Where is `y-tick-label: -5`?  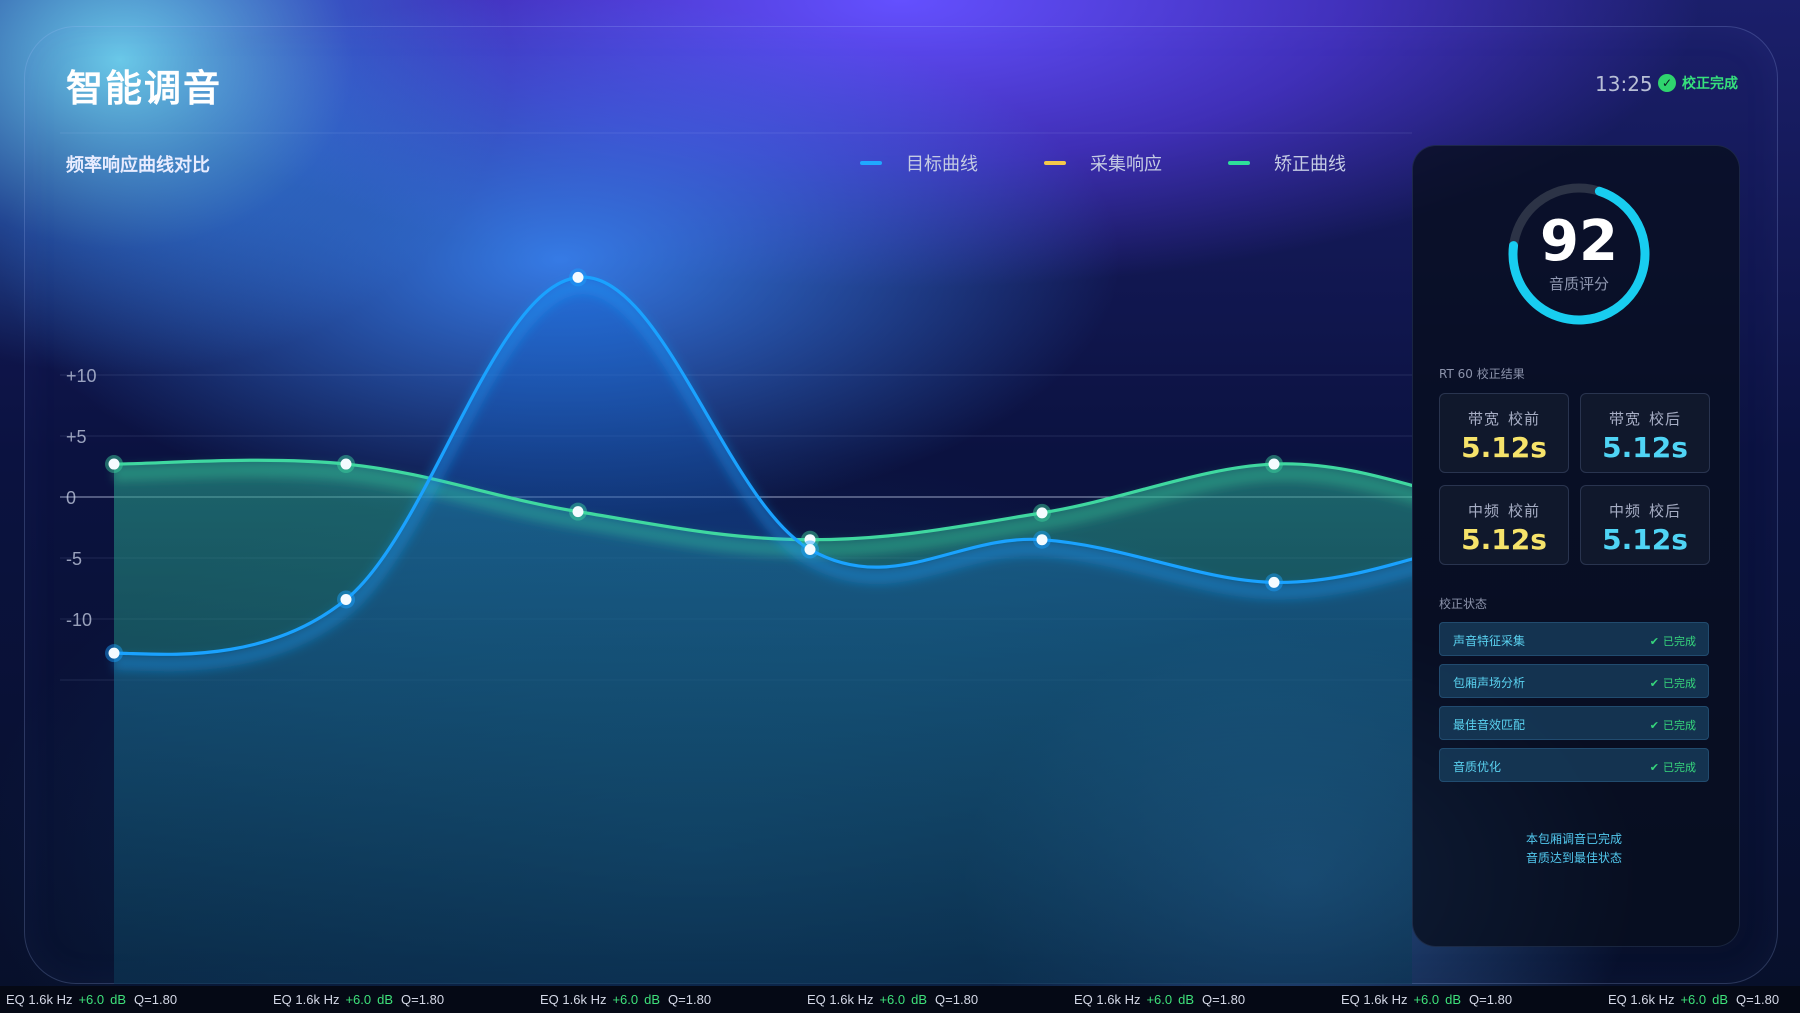
y-tick-label: -5 is located at coordinates (74, 559).